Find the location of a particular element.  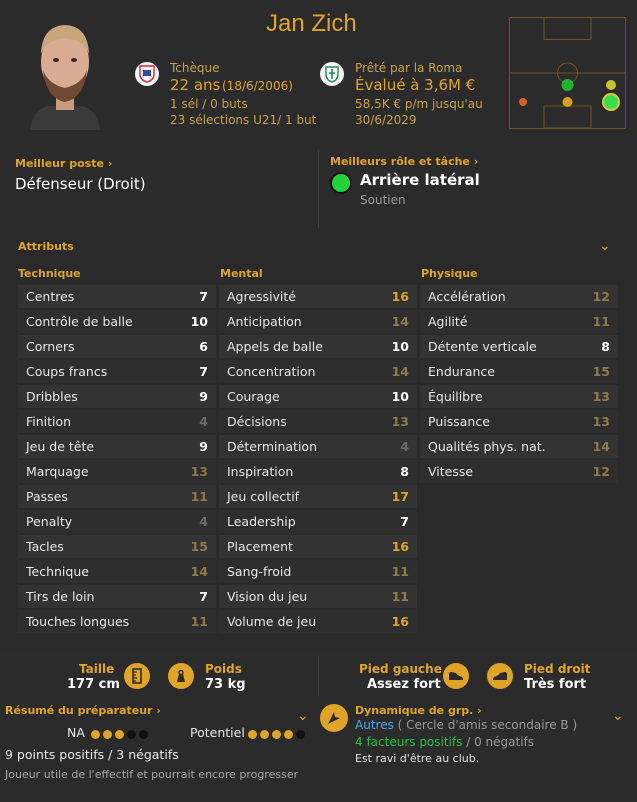

attribute-row: Dribbles 9 is located at coordinates (117, 396).